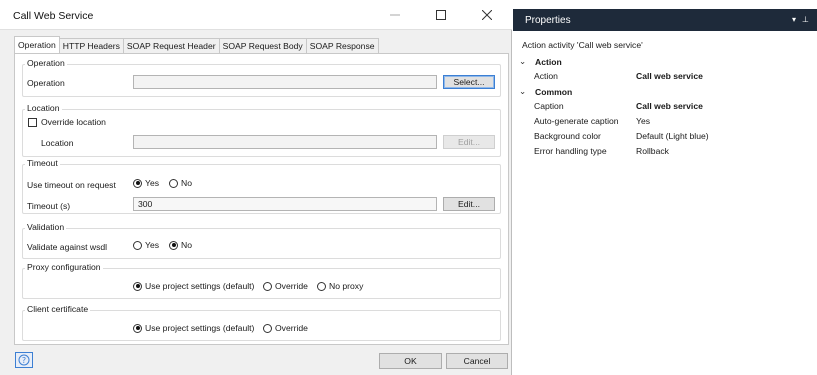 The width and height of the screenshot is (817, 375). I want to click on override-location-checkbox: Override location, so click(67, 122).